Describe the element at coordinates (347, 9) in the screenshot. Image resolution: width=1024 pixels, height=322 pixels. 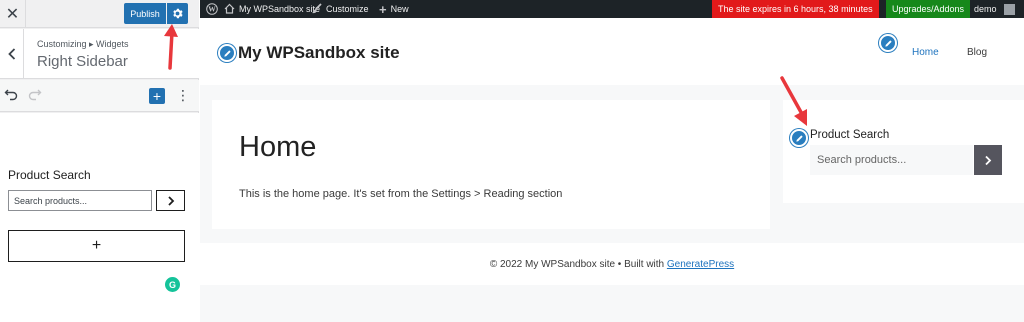
I see `customize-label: Customize` at that location.